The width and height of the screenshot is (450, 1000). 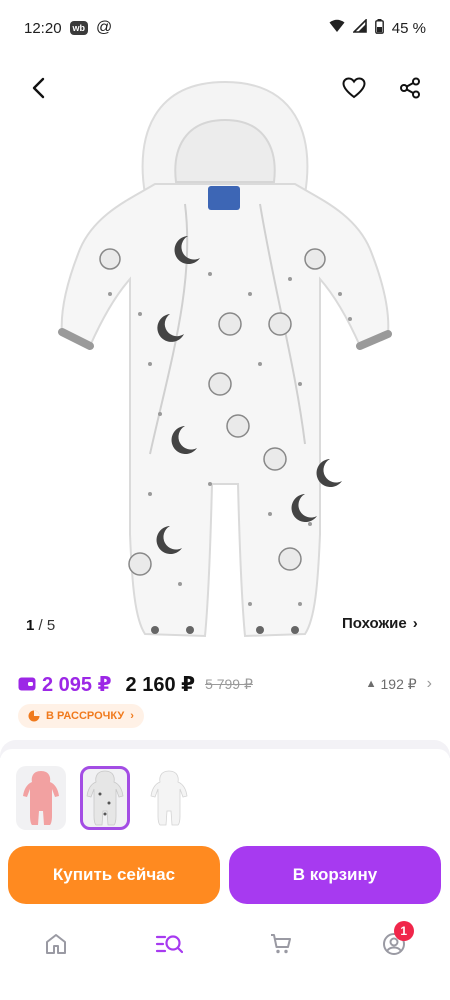 I want to click on installment-badge: В РАССРОЧКУ ›, so click(x=81, y=716).